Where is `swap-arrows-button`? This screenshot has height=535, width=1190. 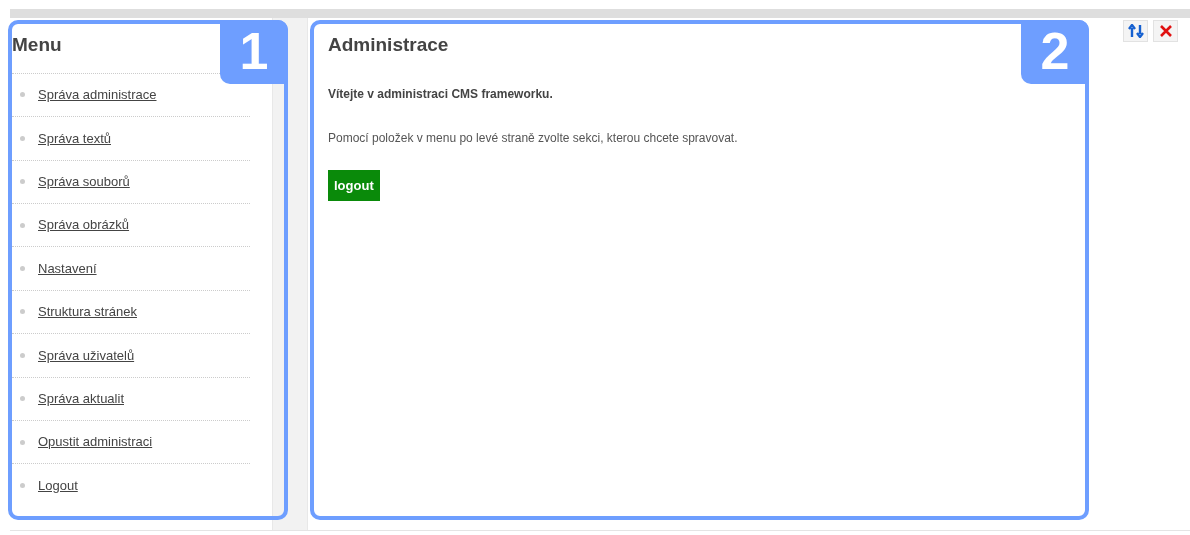
swap-arrows-button is located at coordinates (1135, 31).